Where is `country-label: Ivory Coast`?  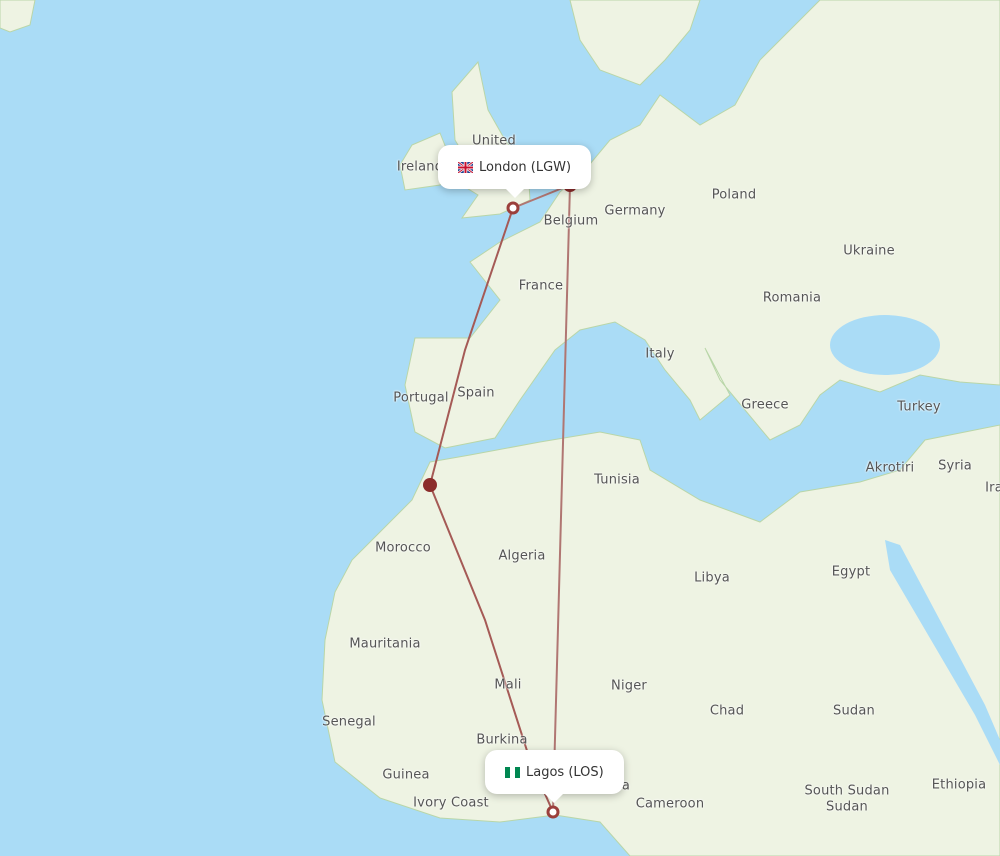 country-label: Ivory Coast is located at coordinates (451, 803).